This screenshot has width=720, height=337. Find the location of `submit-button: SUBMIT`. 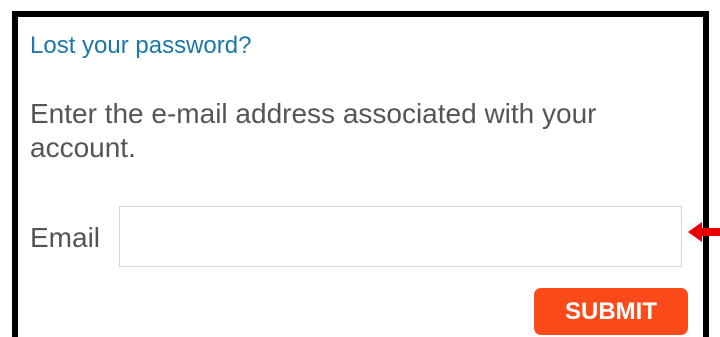

submit-button: SUBMIT is located at coordinates (611, 311).